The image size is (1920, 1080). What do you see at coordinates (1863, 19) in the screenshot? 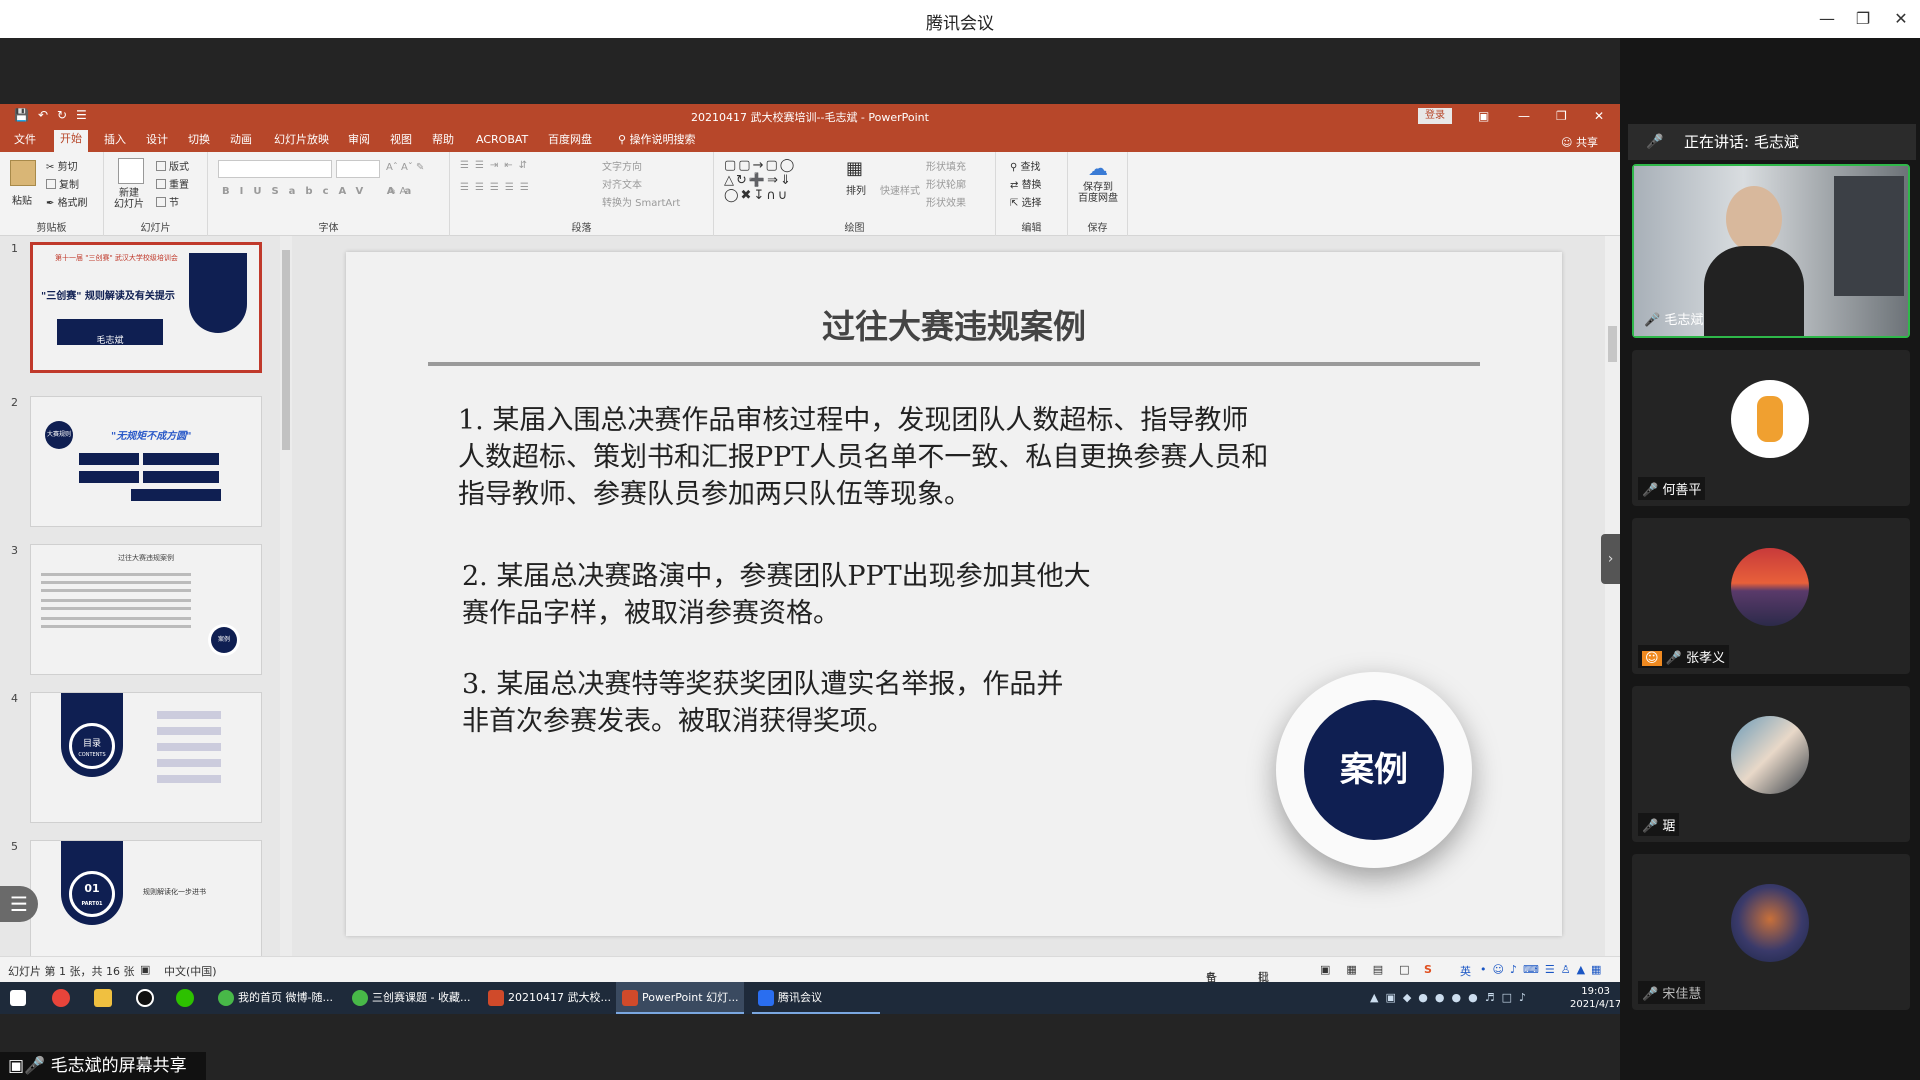
I see `restore-button: ❐` at bounding box center [1863, 19].